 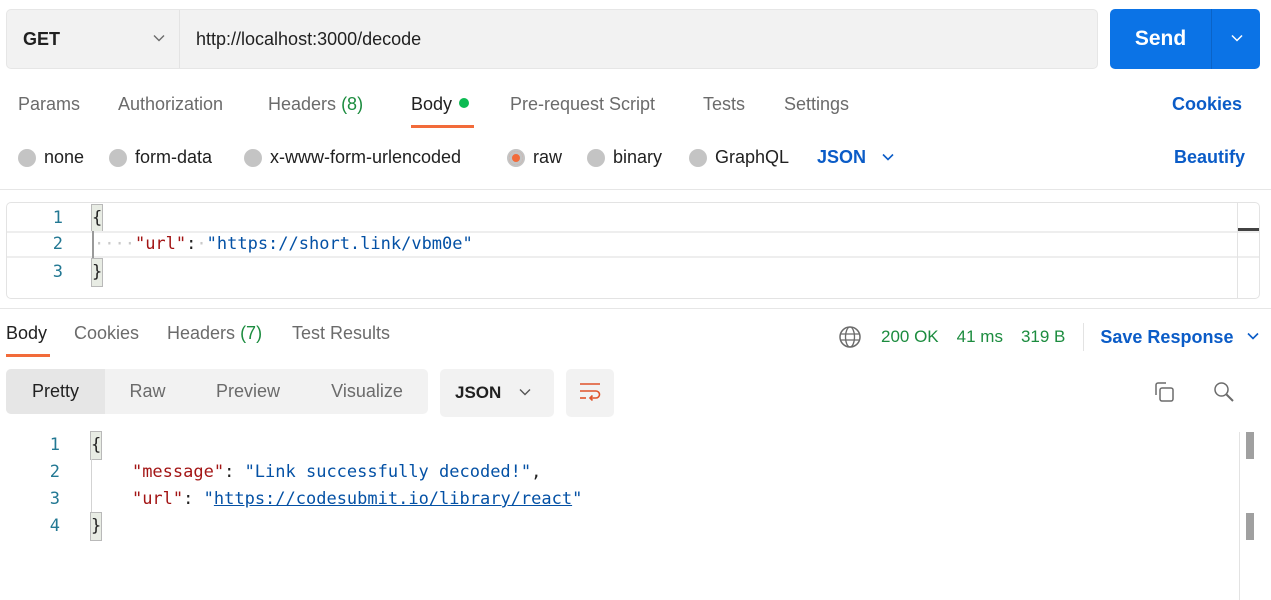 What do you see at coordinates (548, 157) in the screenshot?
I see `radio-label: raw` at bounding box center [548, 157].